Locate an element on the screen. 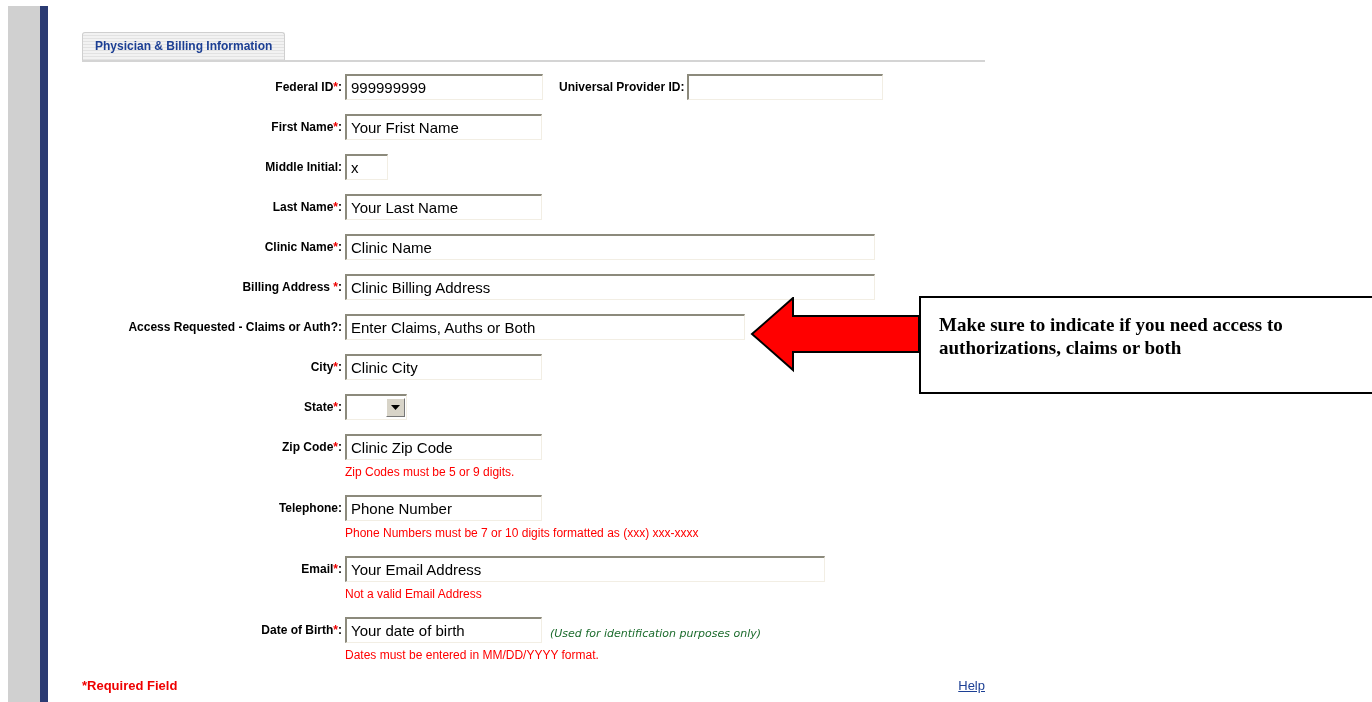 The image size is (1372, 702). text-field: Your date of birth is located at coordinates (443, 630).